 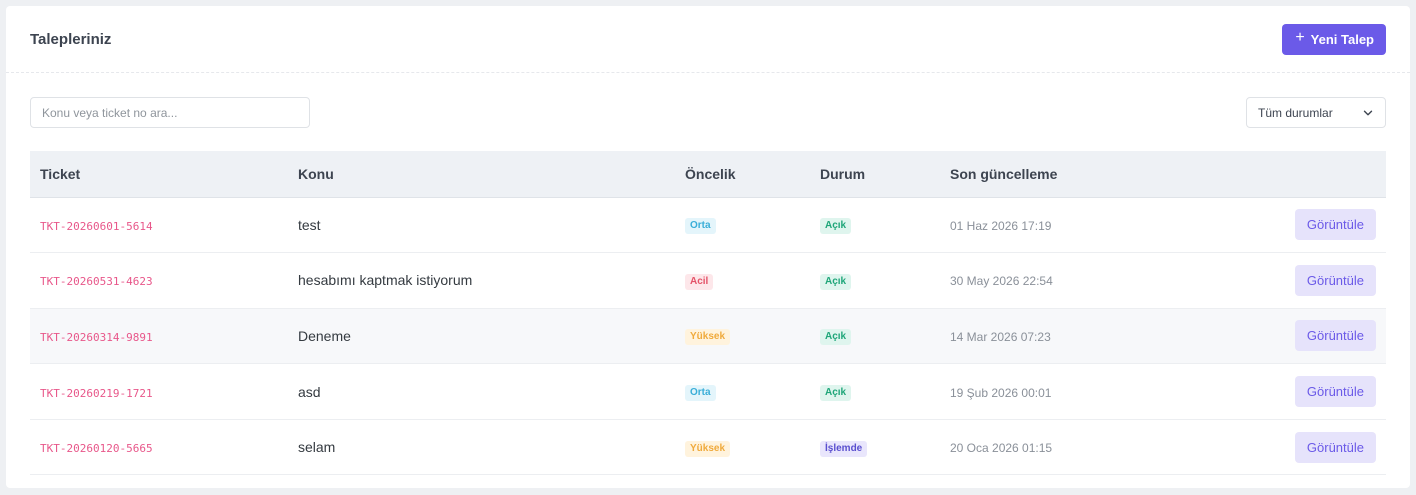 What do you see at coordinates (309, 224) in the screenshot?
I see `ticket-subject: test` at bounding box center [309, 224].